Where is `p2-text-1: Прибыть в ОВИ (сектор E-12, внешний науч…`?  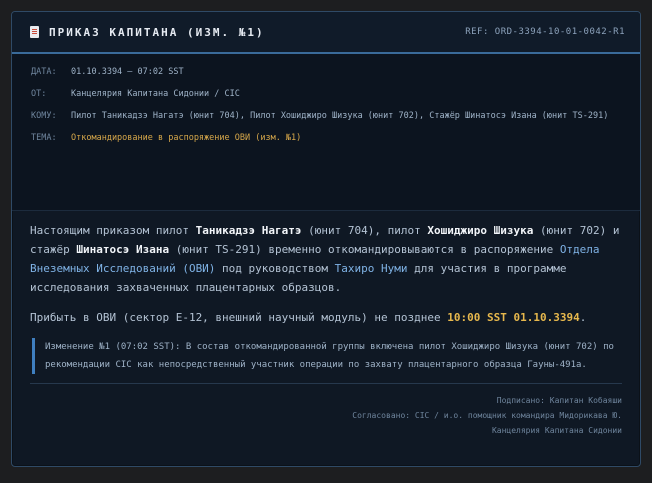
p2-text-1: Прибыть в ОВИ (сектор E-12, внешний науч… is located at coordinates (239, 317).